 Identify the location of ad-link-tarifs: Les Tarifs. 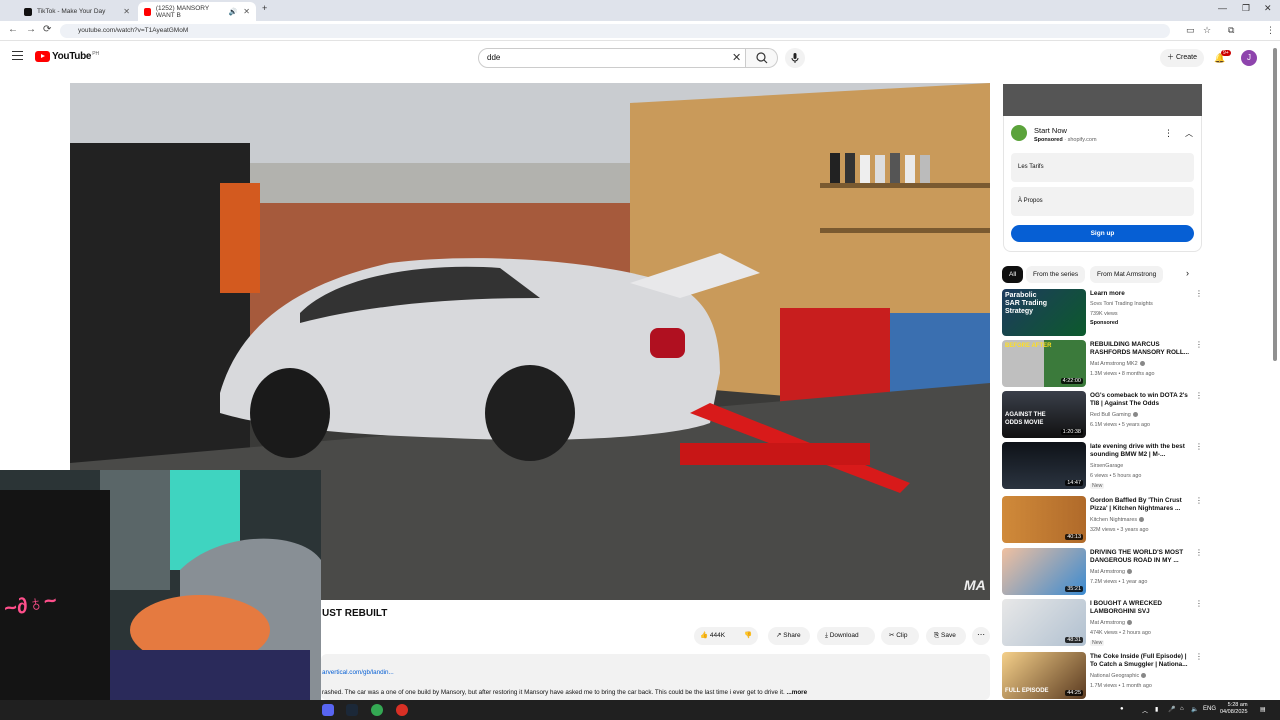
(1102, 167).